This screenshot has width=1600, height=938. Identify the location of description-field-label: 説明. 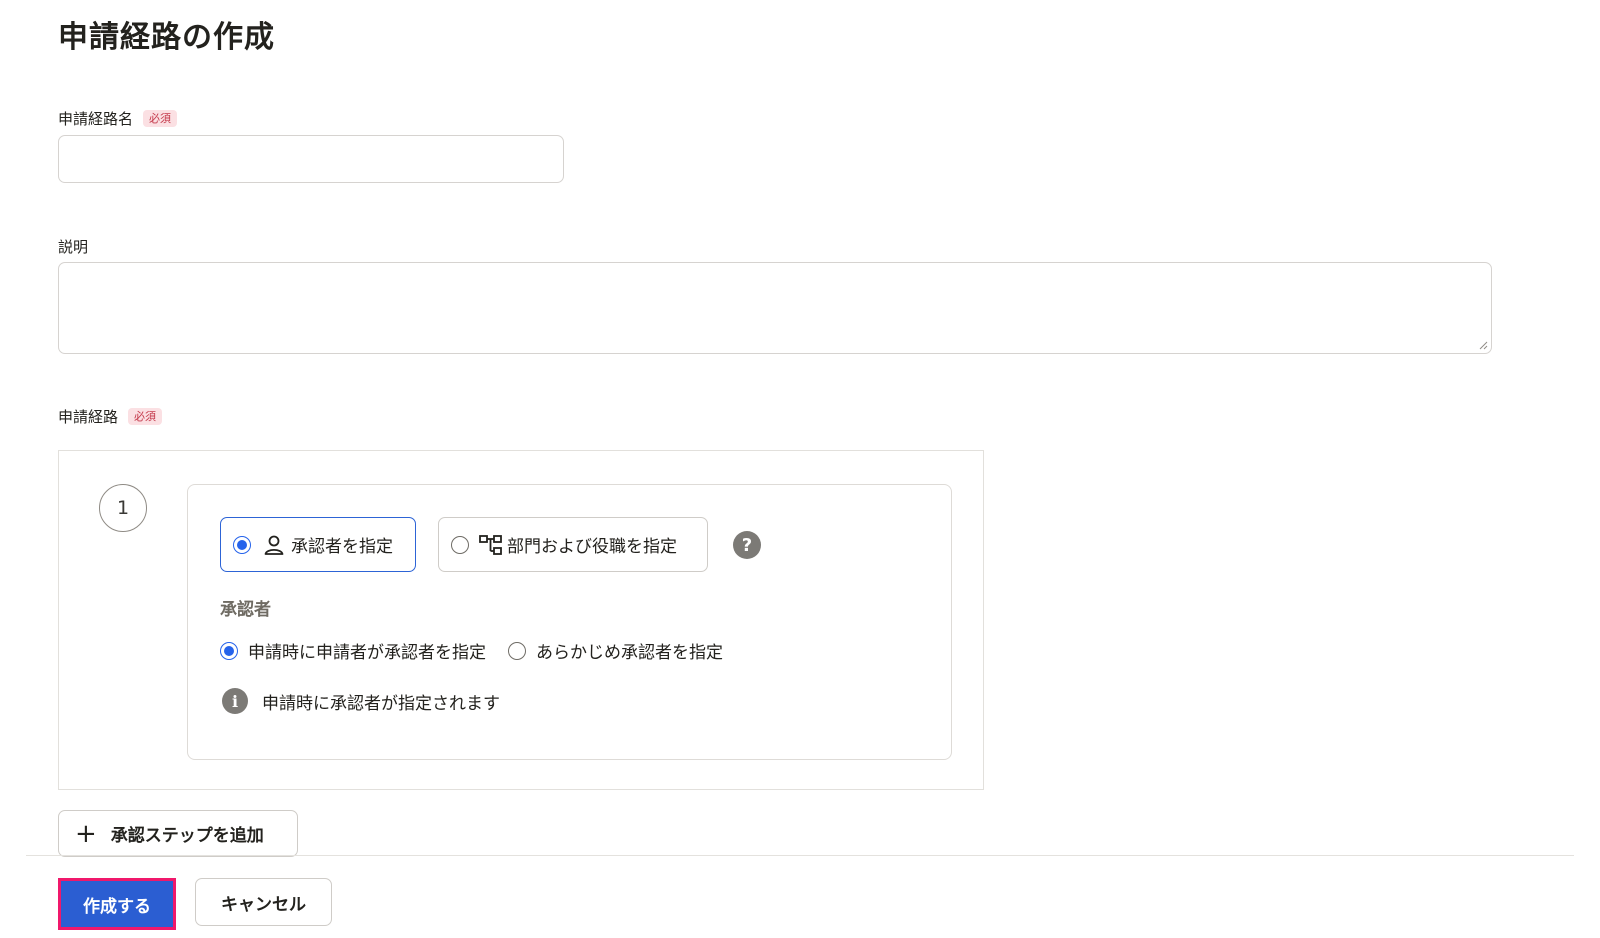
(73, 246).